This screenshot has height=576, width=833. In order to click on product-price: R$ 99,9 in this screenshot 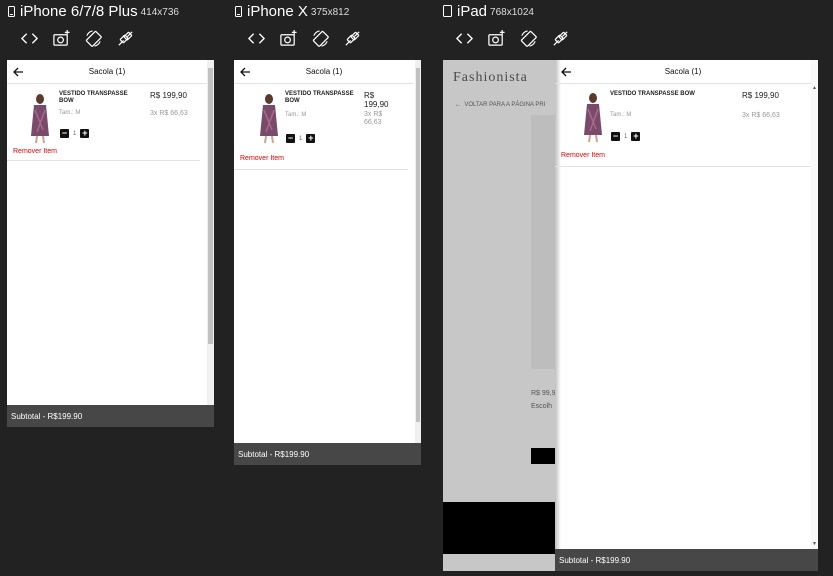, I will do `click(543, 393)`.